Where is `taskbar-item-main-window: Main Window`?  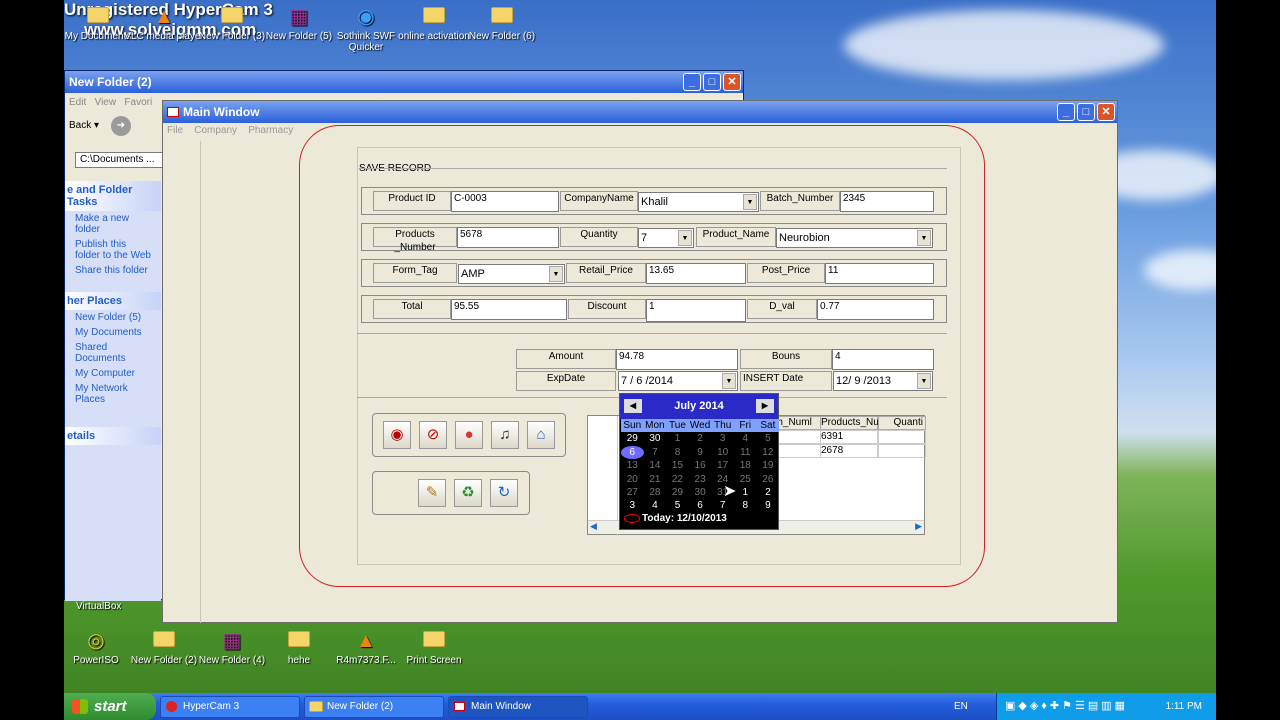
taskbar-item-main-window: Main Window is located at coordinates (518, 707).